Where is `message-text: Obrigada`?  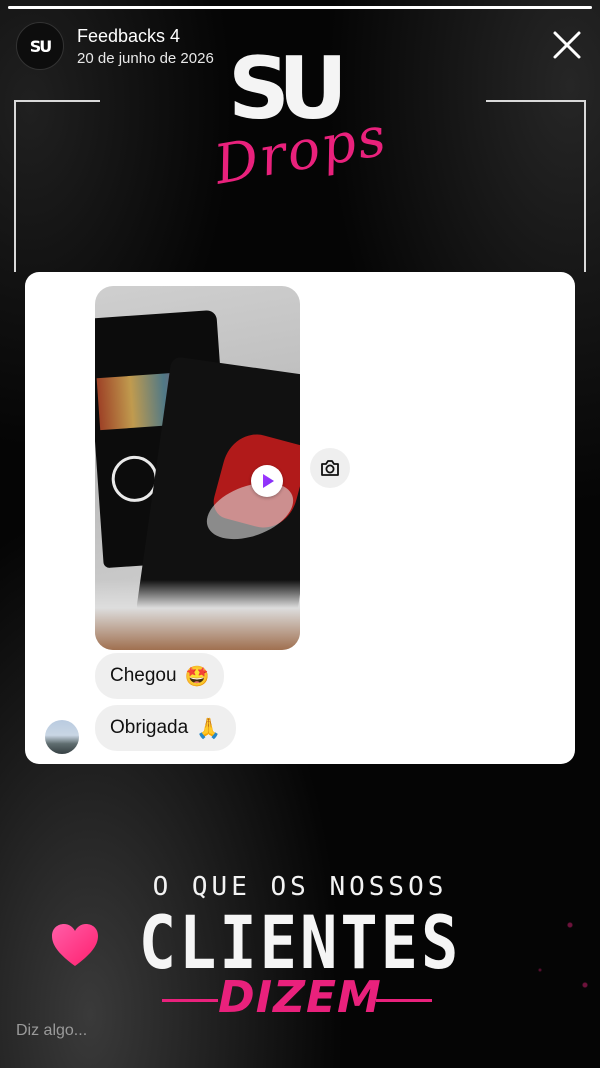 message-text: Obrigada is located at coordinates (149, 727).